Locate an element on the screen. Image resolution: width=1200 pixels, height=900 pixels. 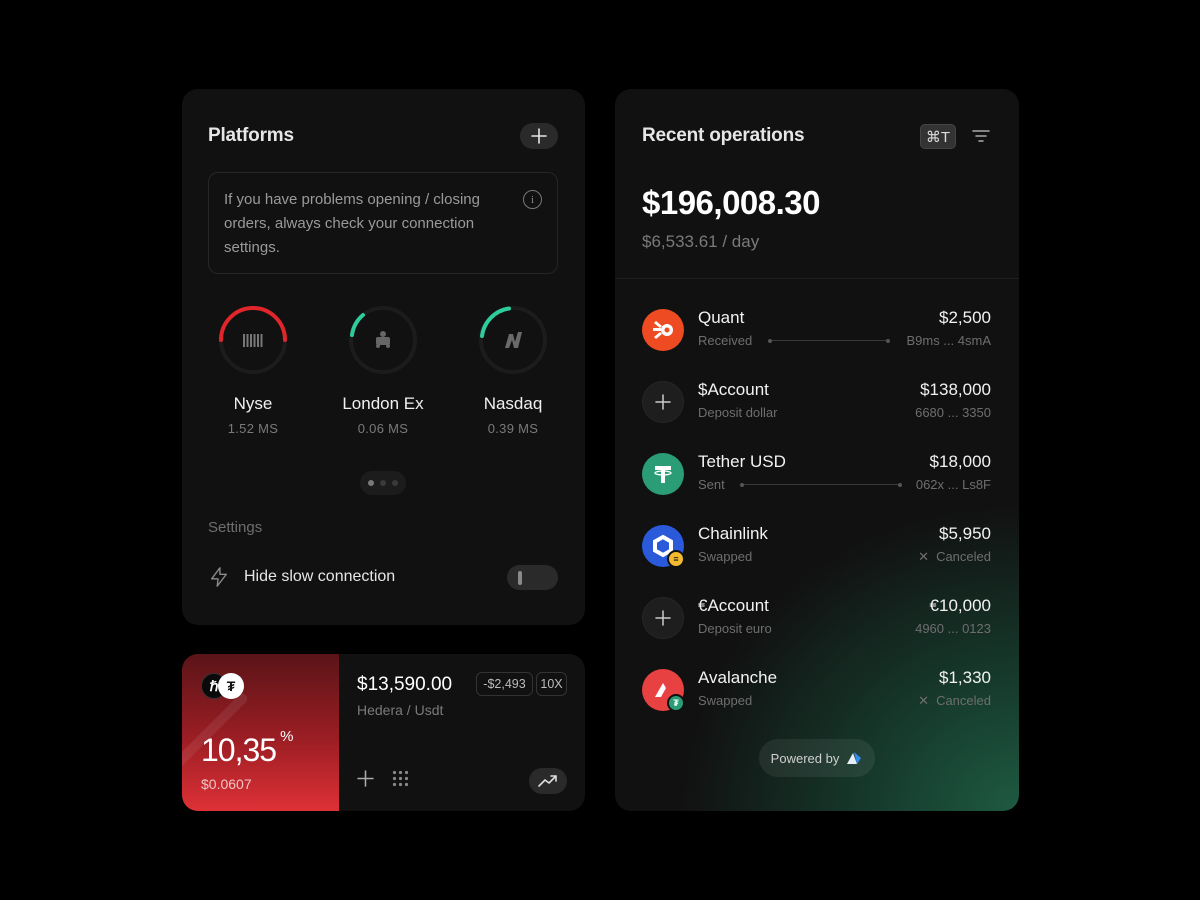
london-gauge-ring is located at coordinates (383, 340).